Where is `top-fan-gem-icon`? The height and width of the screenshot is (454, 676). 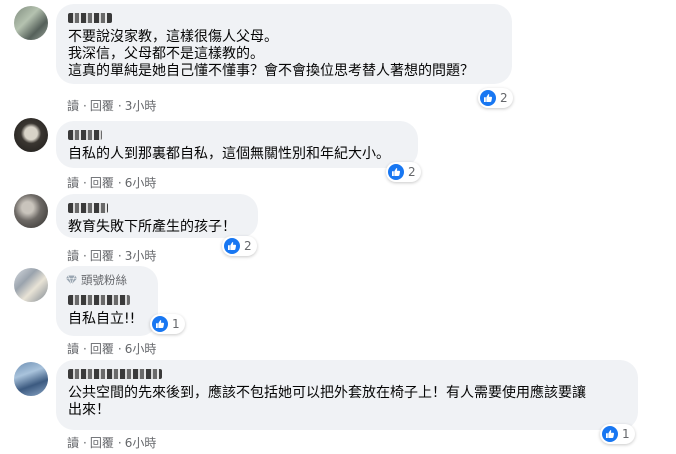
top-fan-gem-icon is located at coordinates (71, 280).